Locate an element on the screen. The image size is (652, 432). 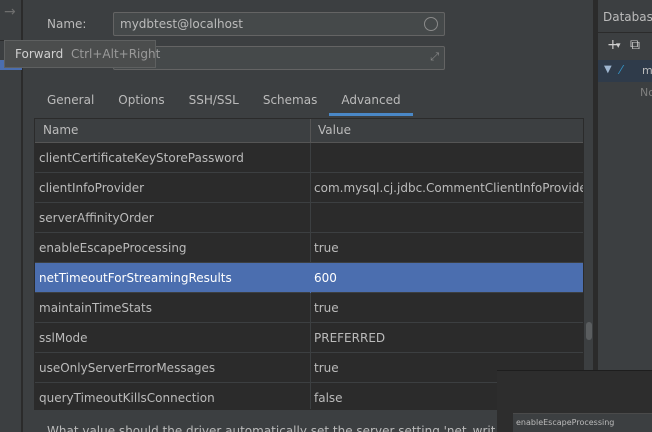
table-row: serverAffinityOrder is located at coordinates (309, 218).